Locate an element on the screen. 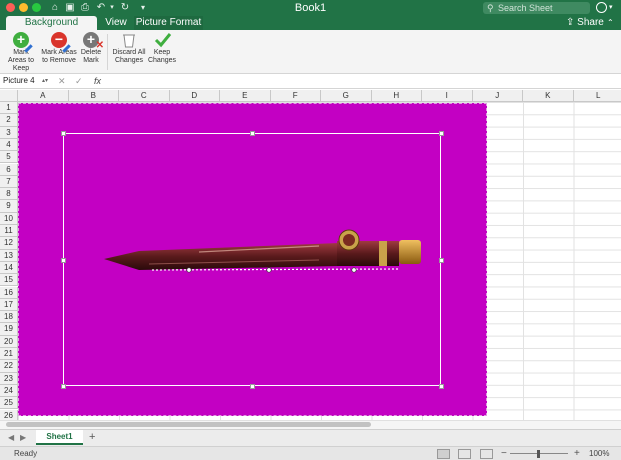 The width and height of the screenshot is (621, 460). resize-handle-left is located at coordinates (63, 260).